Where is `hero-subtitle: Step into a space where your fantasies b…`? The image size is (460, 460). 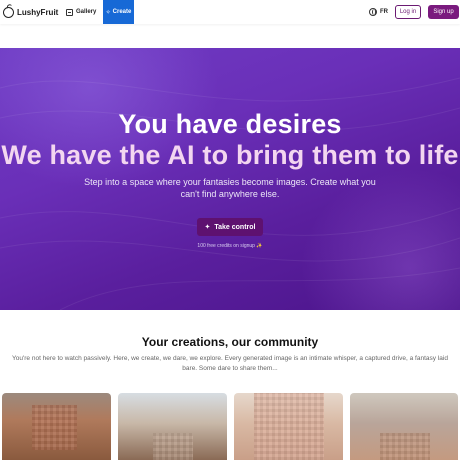
hero-subtitle: Step into a space where your fantasies b… is located at coordinates (230, 188).